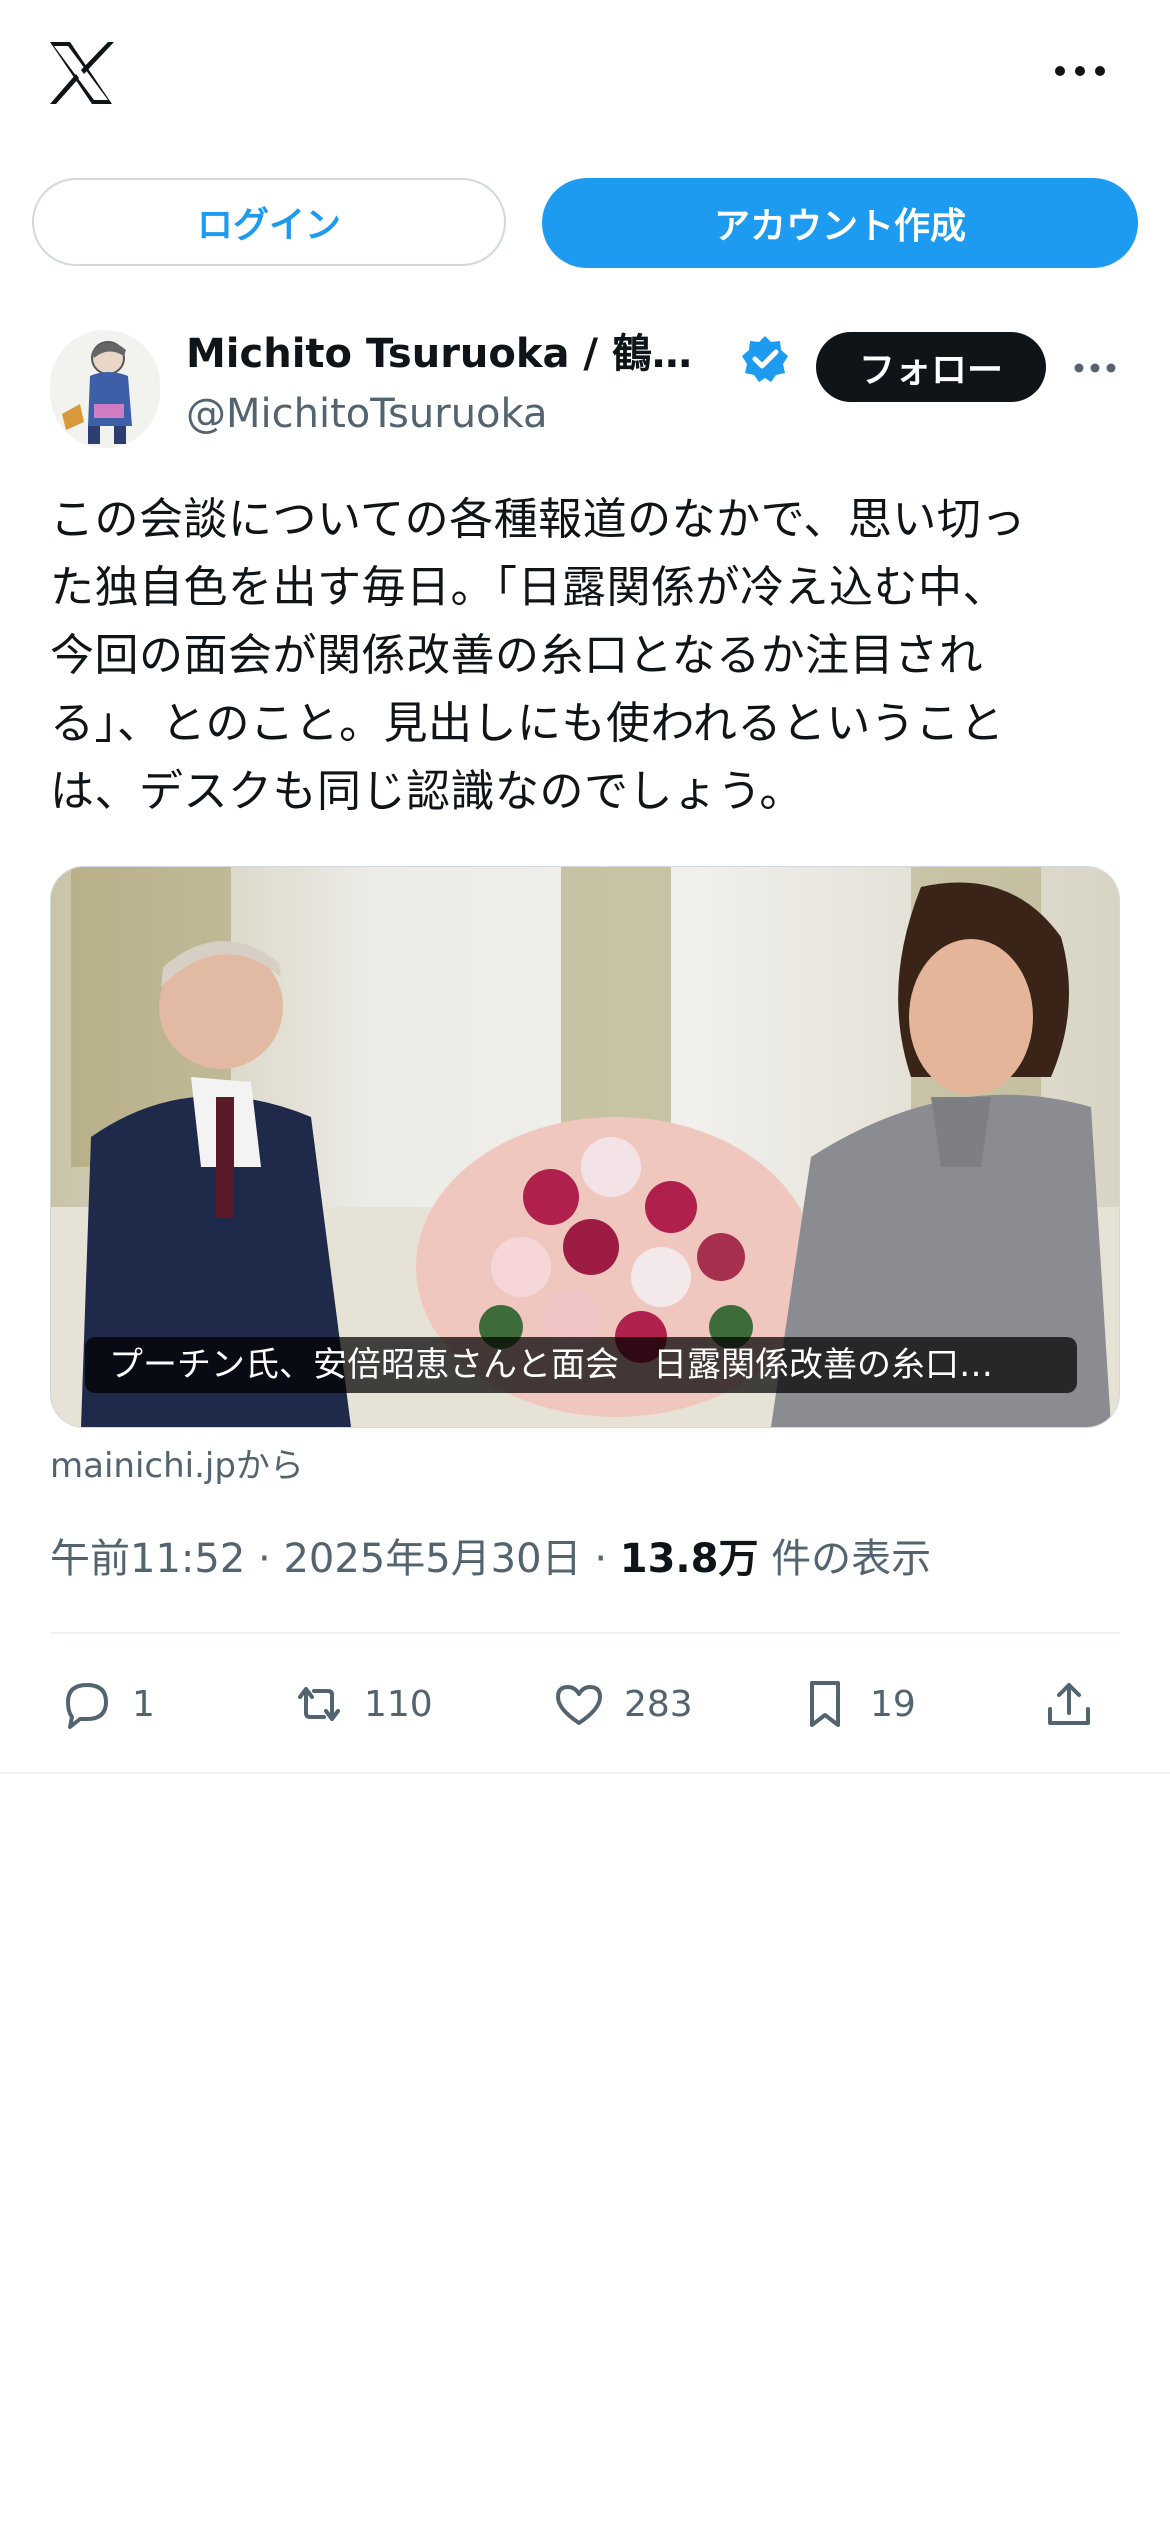 This screenshot has width=1170, height=2532. What do you see at coordinates (528, 587) in the screenshot?
I see `tweet-text-line: た独自色を出す毎日。「日露関係が冷え込む中、` at bounding box center [528, 587].